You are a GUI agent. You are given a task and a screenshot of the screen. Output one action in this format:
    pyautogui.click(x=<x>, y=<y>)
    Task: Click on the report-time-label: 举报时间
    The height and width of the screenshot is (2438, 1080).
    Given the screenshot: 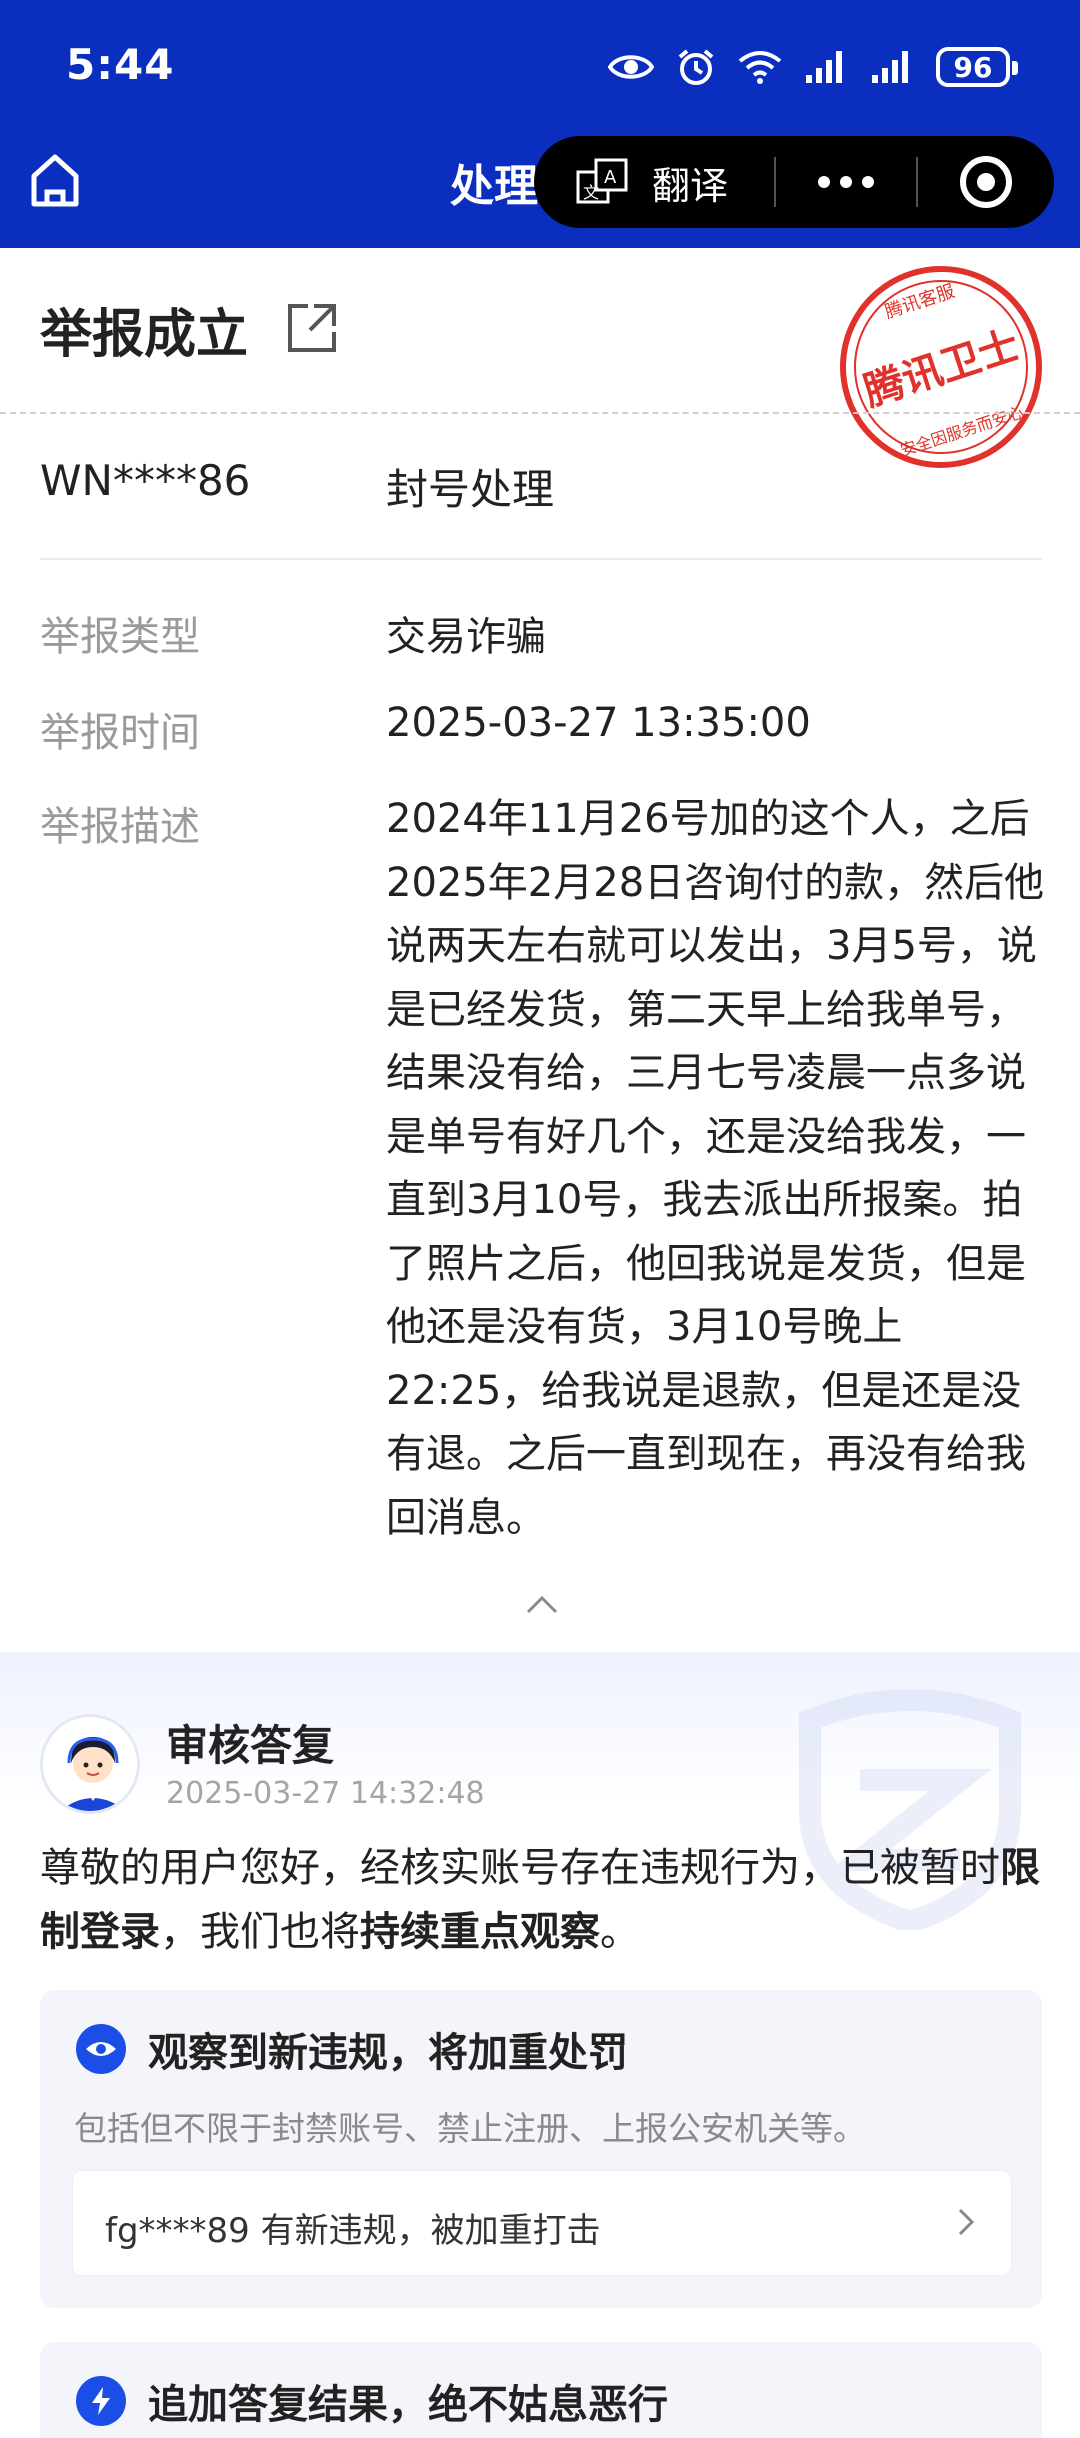 What is the action you would take?
    pyautogui.click(x=120, y=733)
    